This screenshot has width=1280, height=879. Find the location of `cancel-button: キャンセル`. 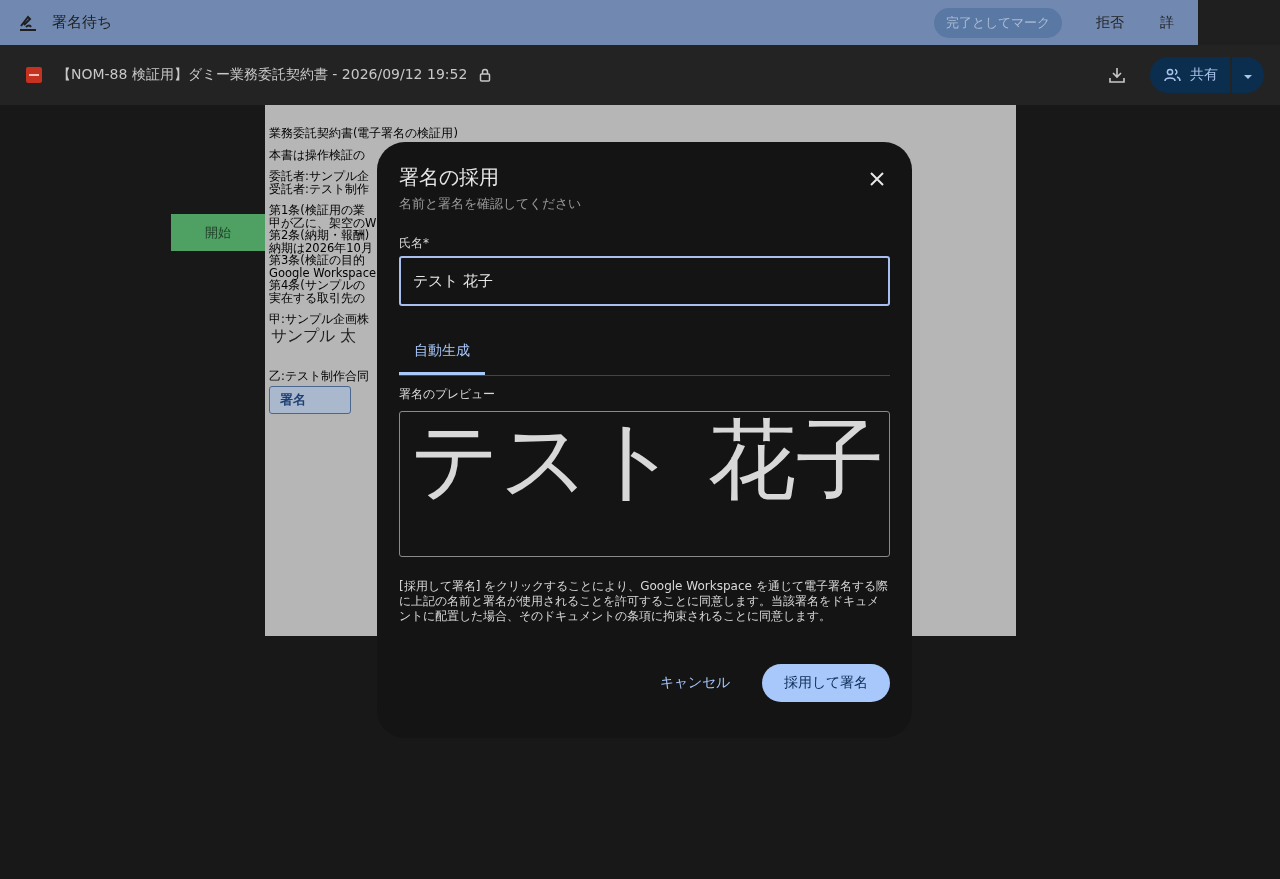

cancel-button: キャンセル is located at coordinates (695, 683).